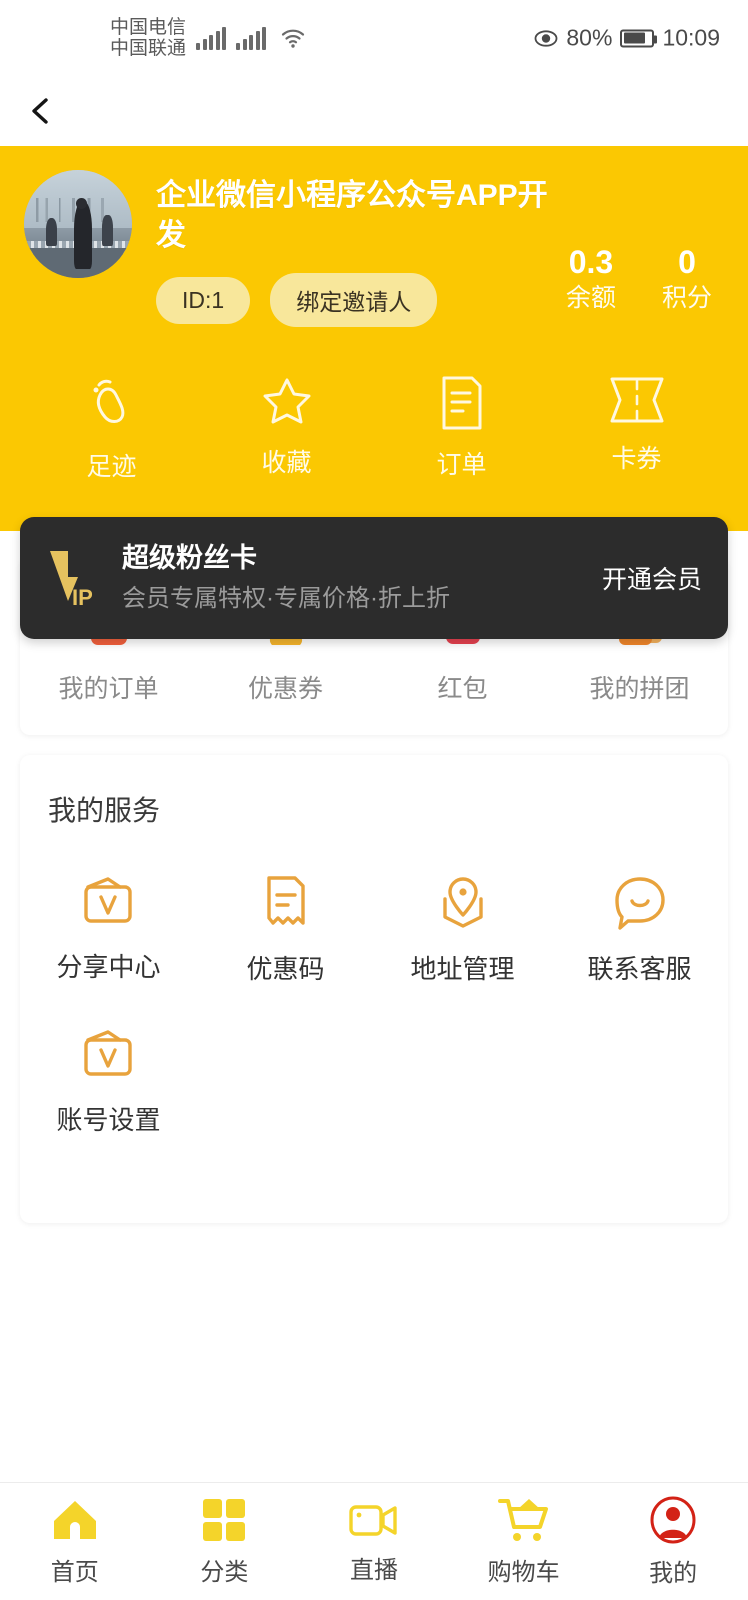  Describe the element at coordinates (108, 689) in the screenshot. I see `entry-label: 我的订单` at that location.